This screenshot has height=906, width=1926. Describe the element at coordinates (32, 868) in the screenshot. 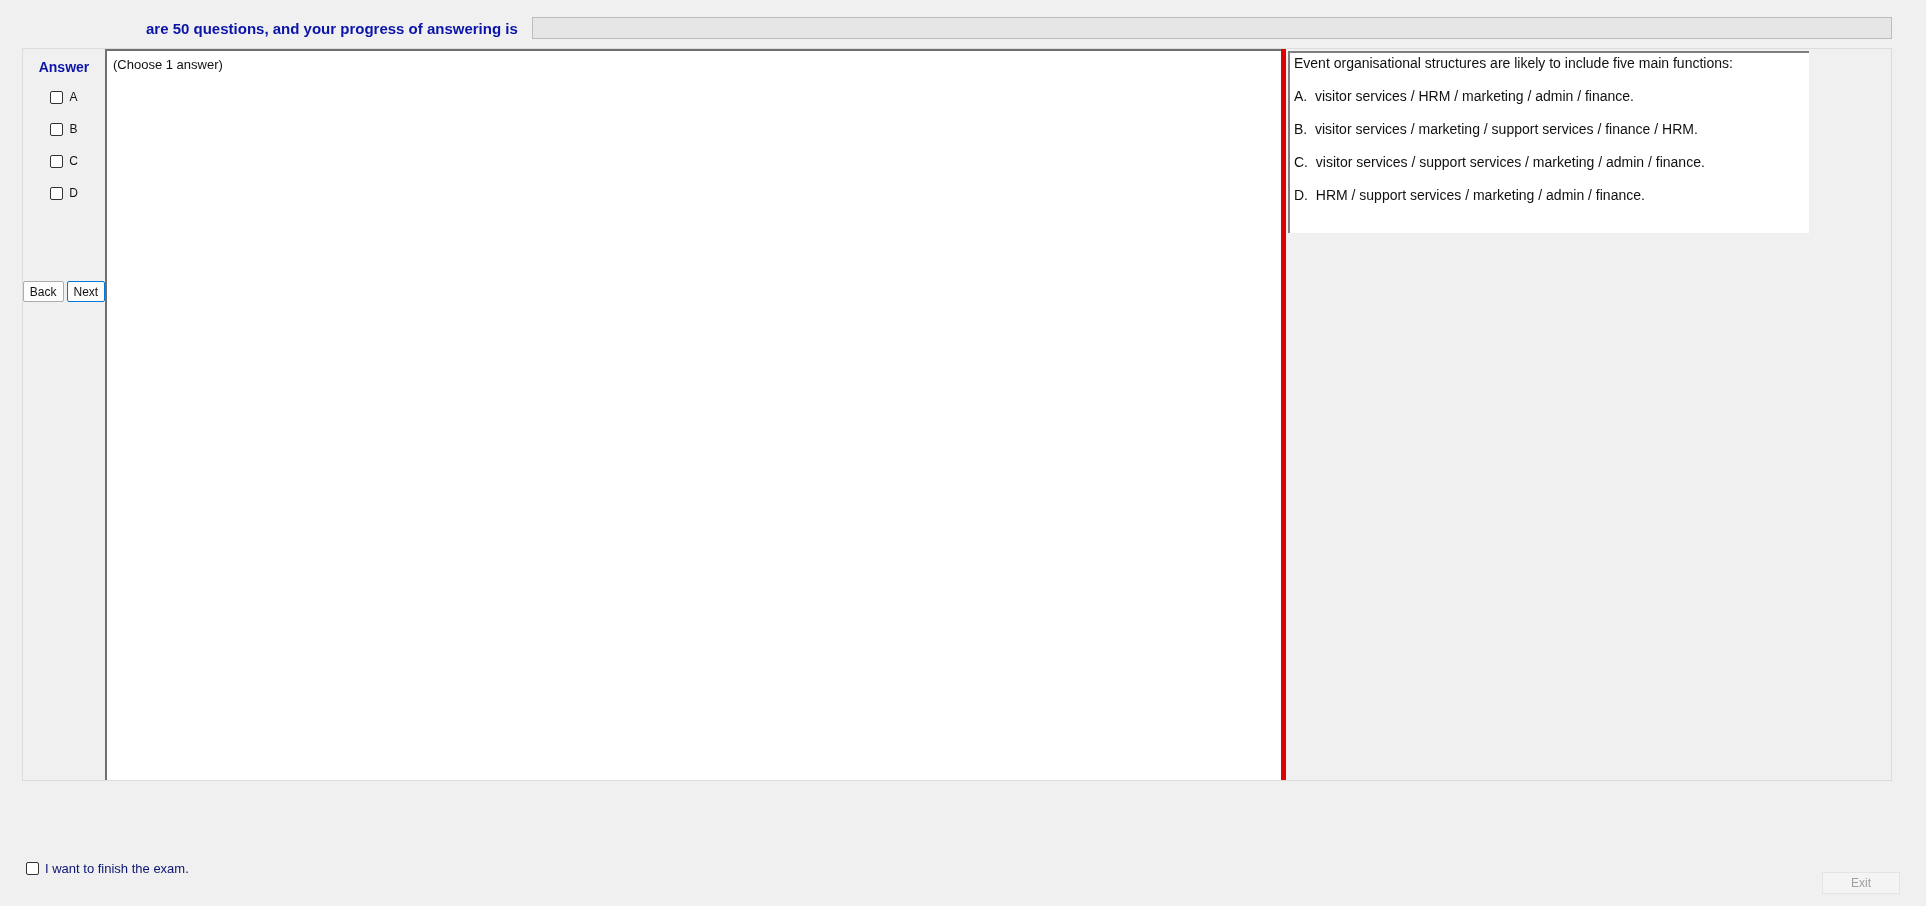

I see `finish-checkbox` at that location.